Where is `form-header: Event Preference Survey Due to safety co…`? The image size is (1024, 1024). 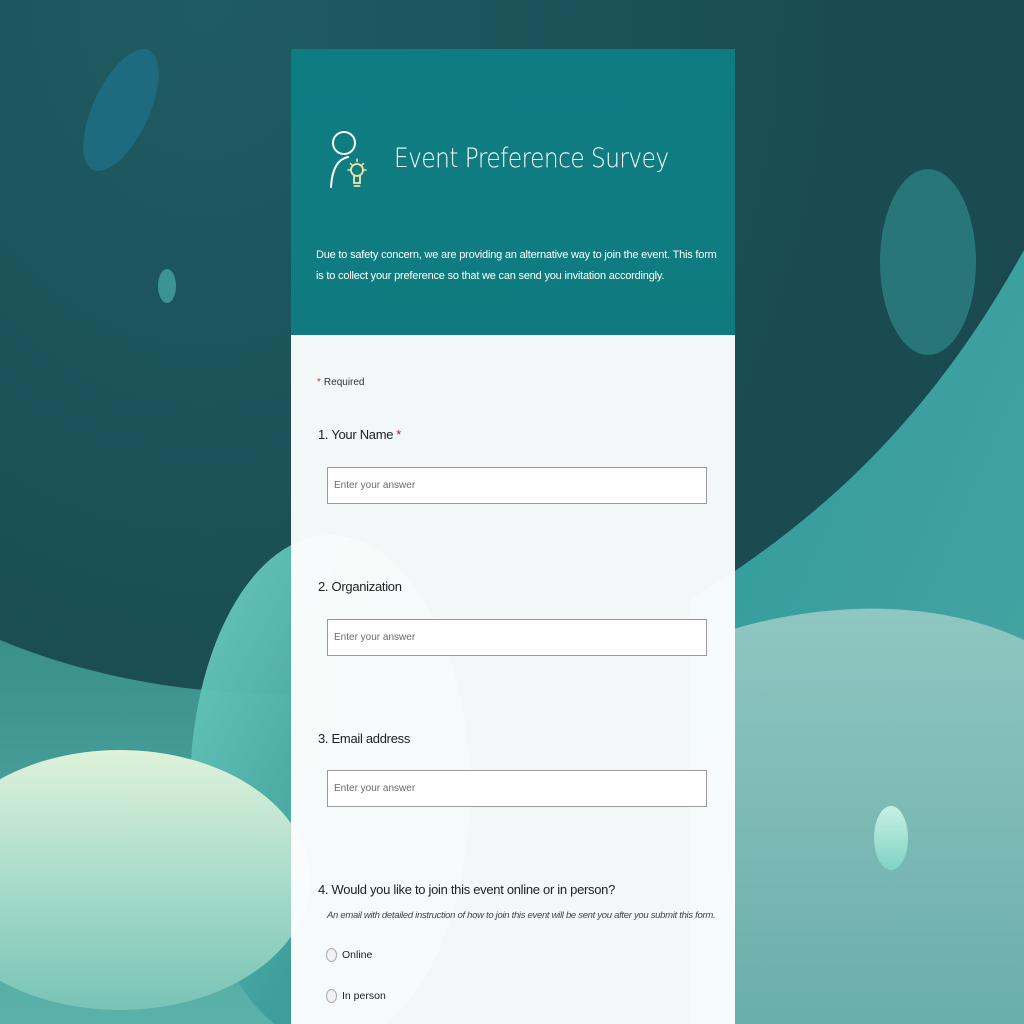
form-header: Event Preference Survey Due to safety co… is located at coordinates (513, 192).